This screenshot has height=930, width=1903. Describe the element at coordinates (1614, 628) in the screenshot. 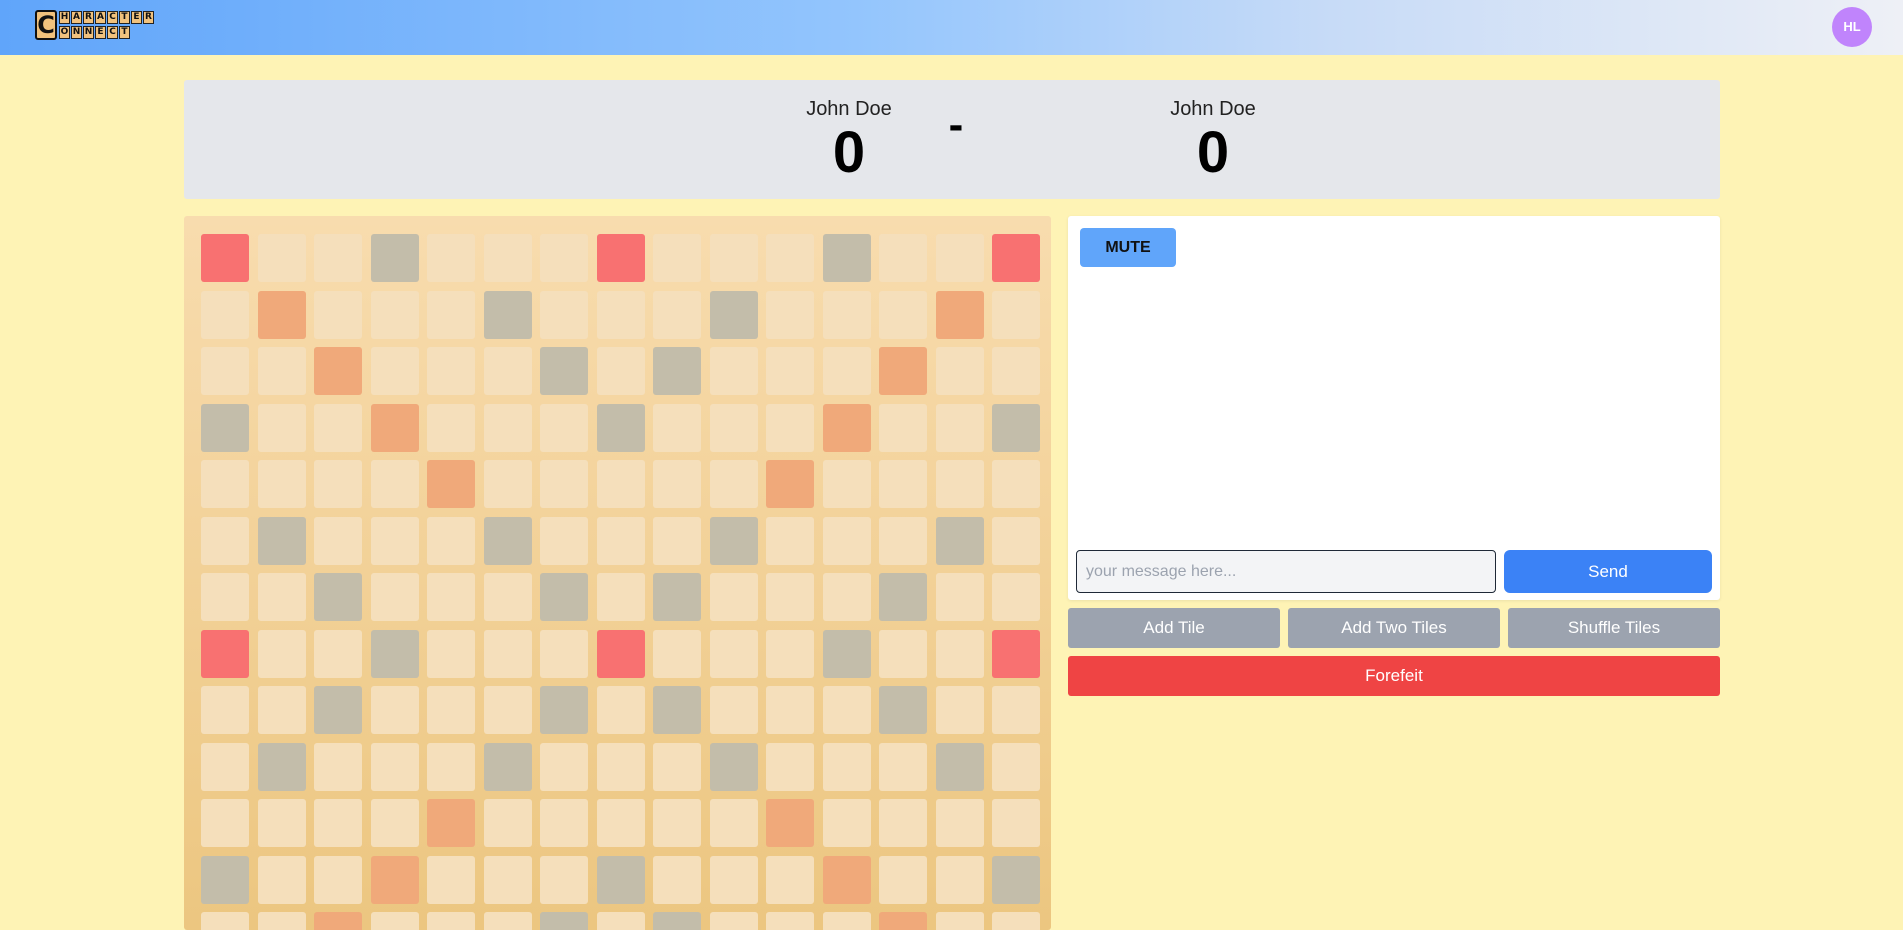

I see `shuffle-tiles-button: Shuffle Tiles` at that location.